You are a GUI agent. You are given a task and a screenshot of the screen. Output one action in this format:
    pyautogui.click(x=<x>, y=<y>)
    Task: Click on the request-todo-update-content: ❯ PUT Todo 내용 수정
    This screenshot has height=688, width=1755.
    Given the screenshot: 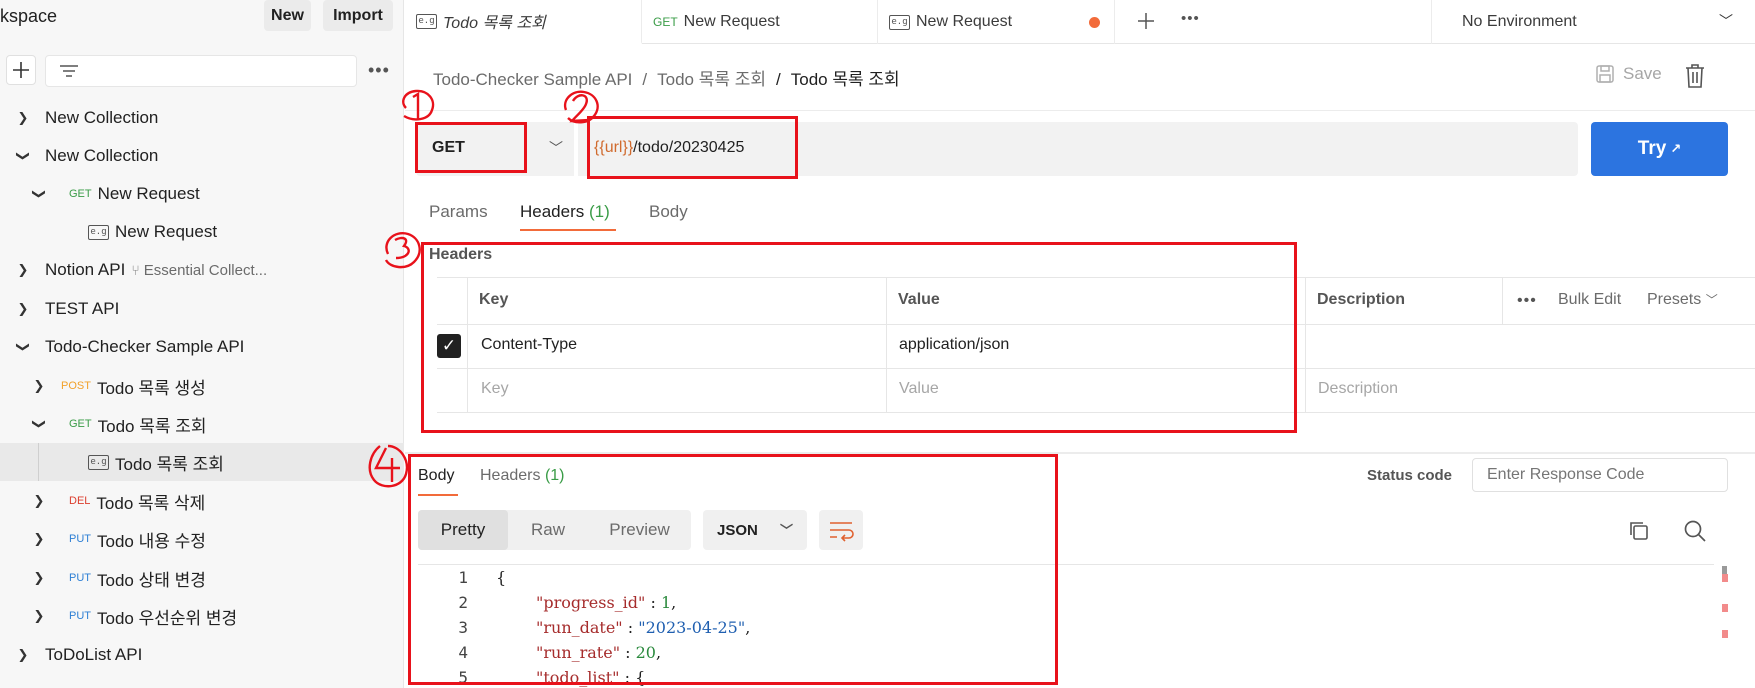 What is the action you would take?
    pyautogui.click(x=202, y=539)
    